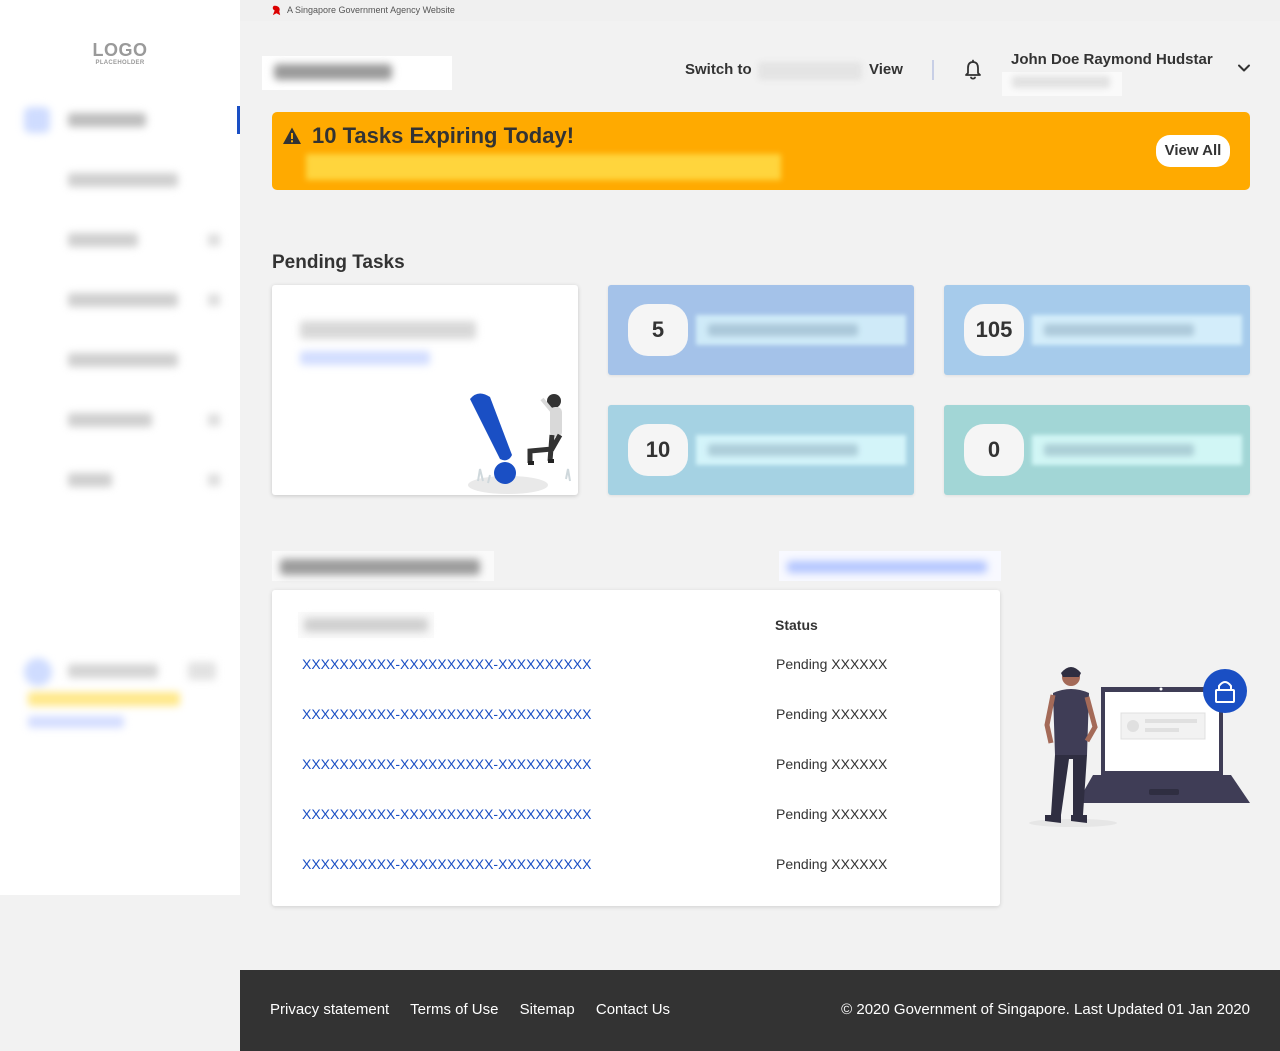 The height and width of the screenshot is (1051, 1280). I want to click on pending-tile: 5, so click(761, 330).